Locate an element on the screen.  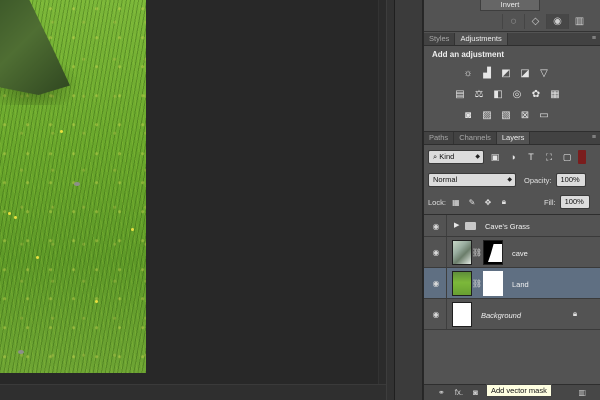
threshold-icon: ▧ is located at coordinates (506, 115).